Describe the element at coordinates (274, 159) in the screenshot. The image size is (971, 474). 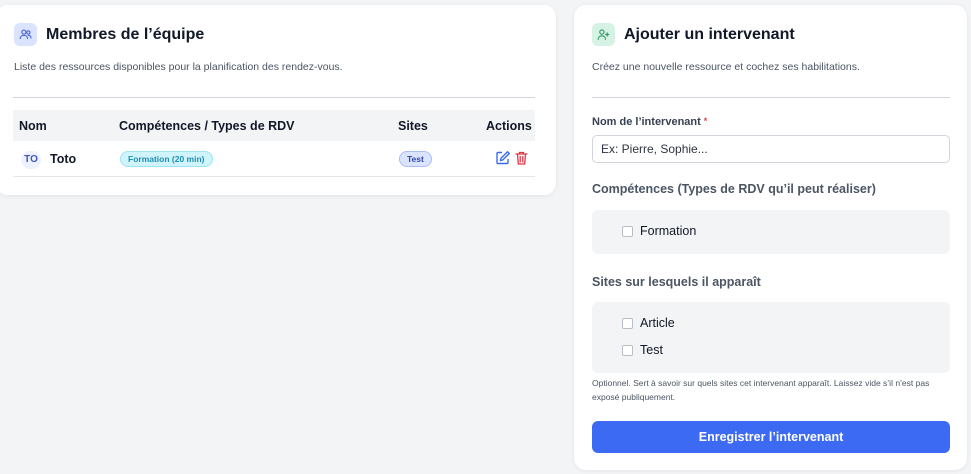
I see `table-row: TO Toto Formation (20 min) Test` at that location.